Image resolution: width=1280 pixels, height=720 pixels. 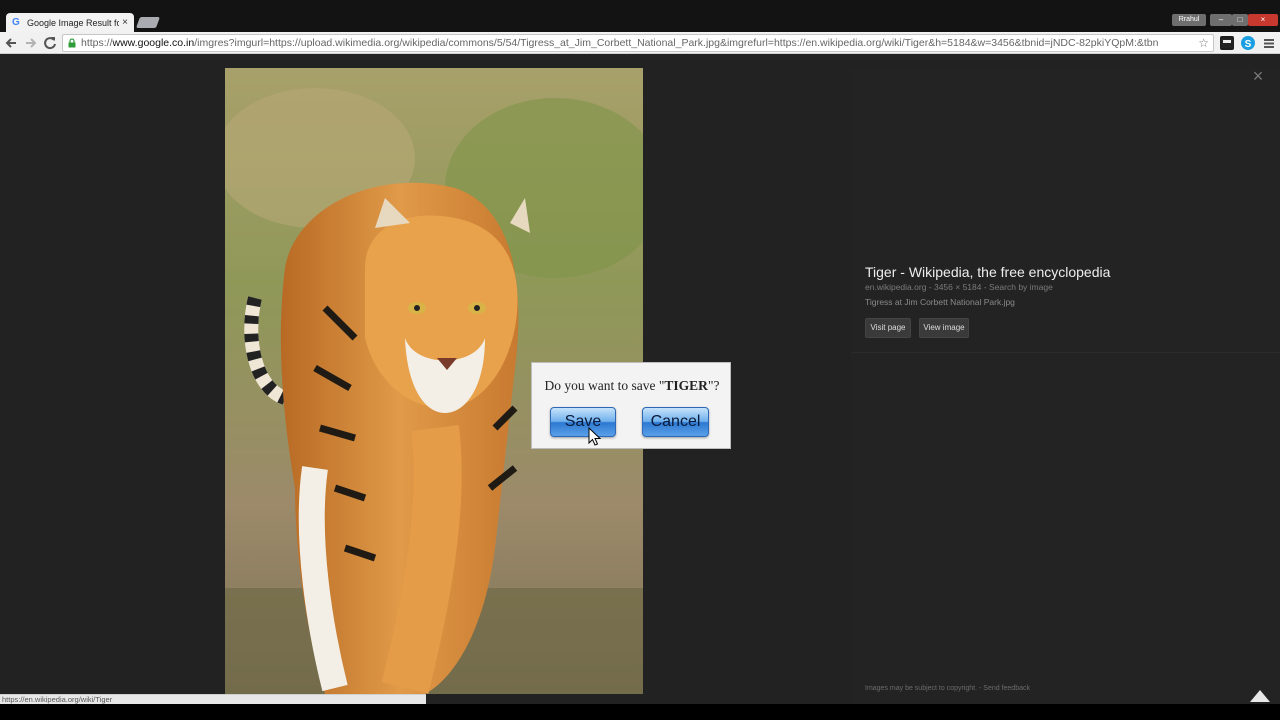 I want to click on minimize-button: –, so click(x=1221, y=20).